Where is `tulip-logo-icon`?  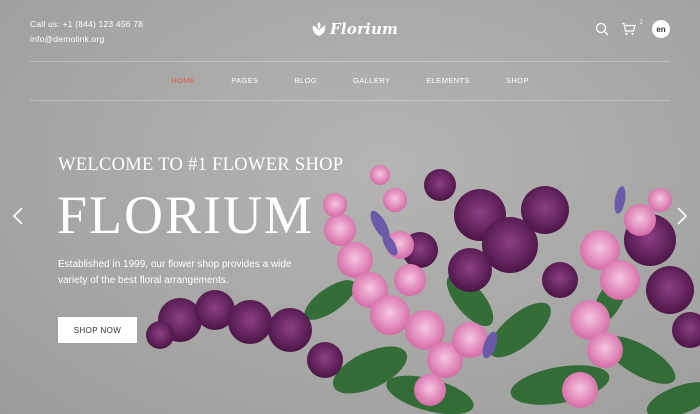 tulip-logo-icon is located at coordinates (319, 29).